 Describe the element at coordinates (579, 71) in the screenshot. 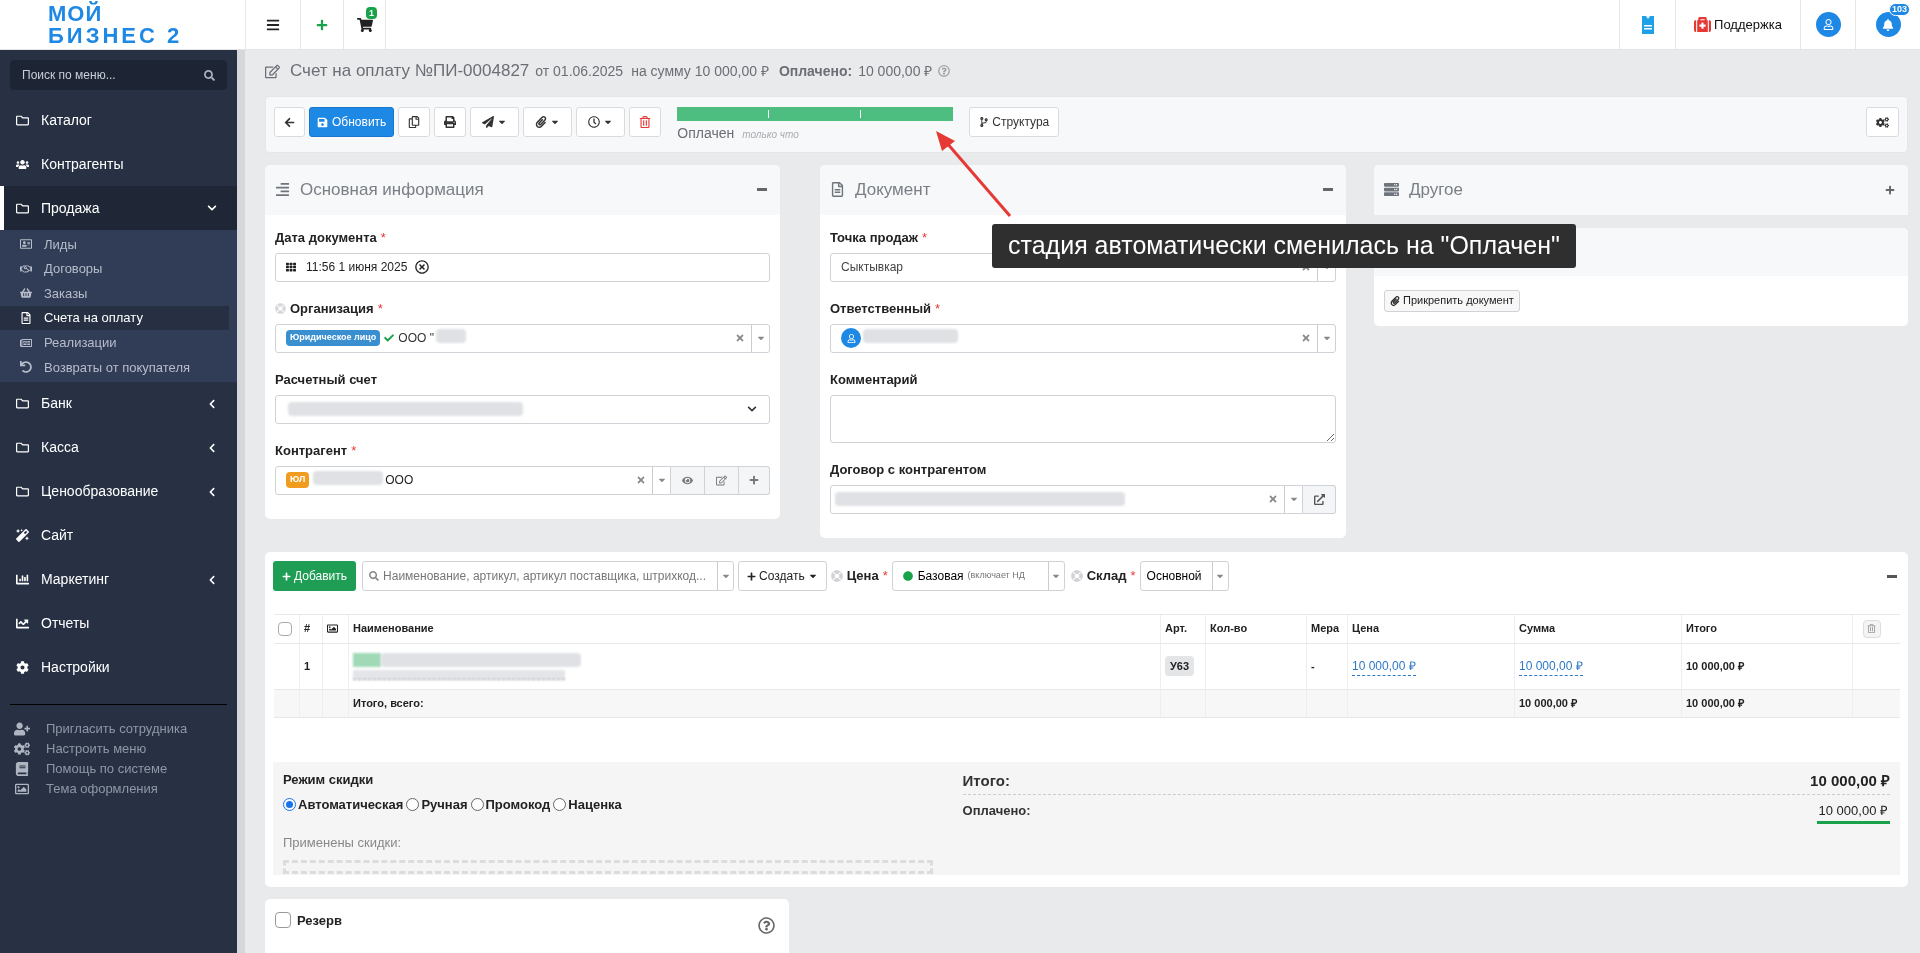

I see `document-date: от 01.06.2025` at that location.